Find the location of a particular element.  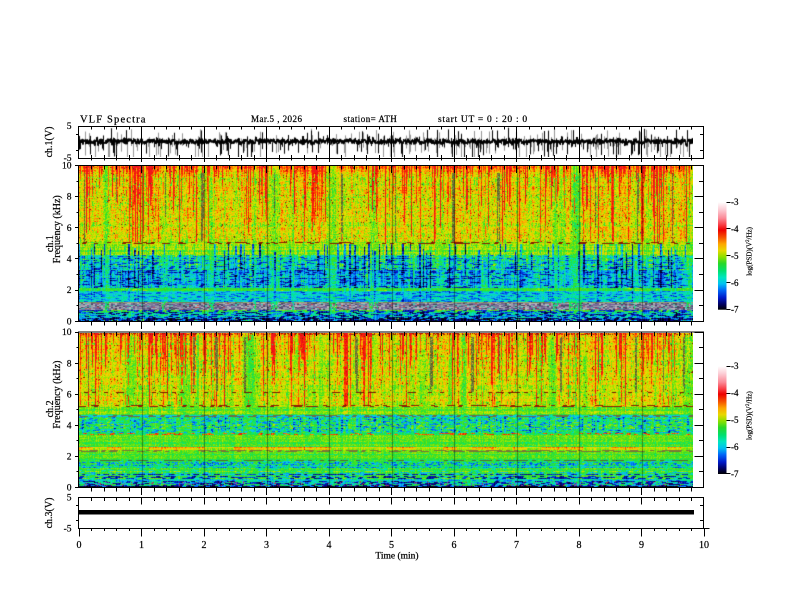

svg-text: 3 is located at coordinates (266, 545).